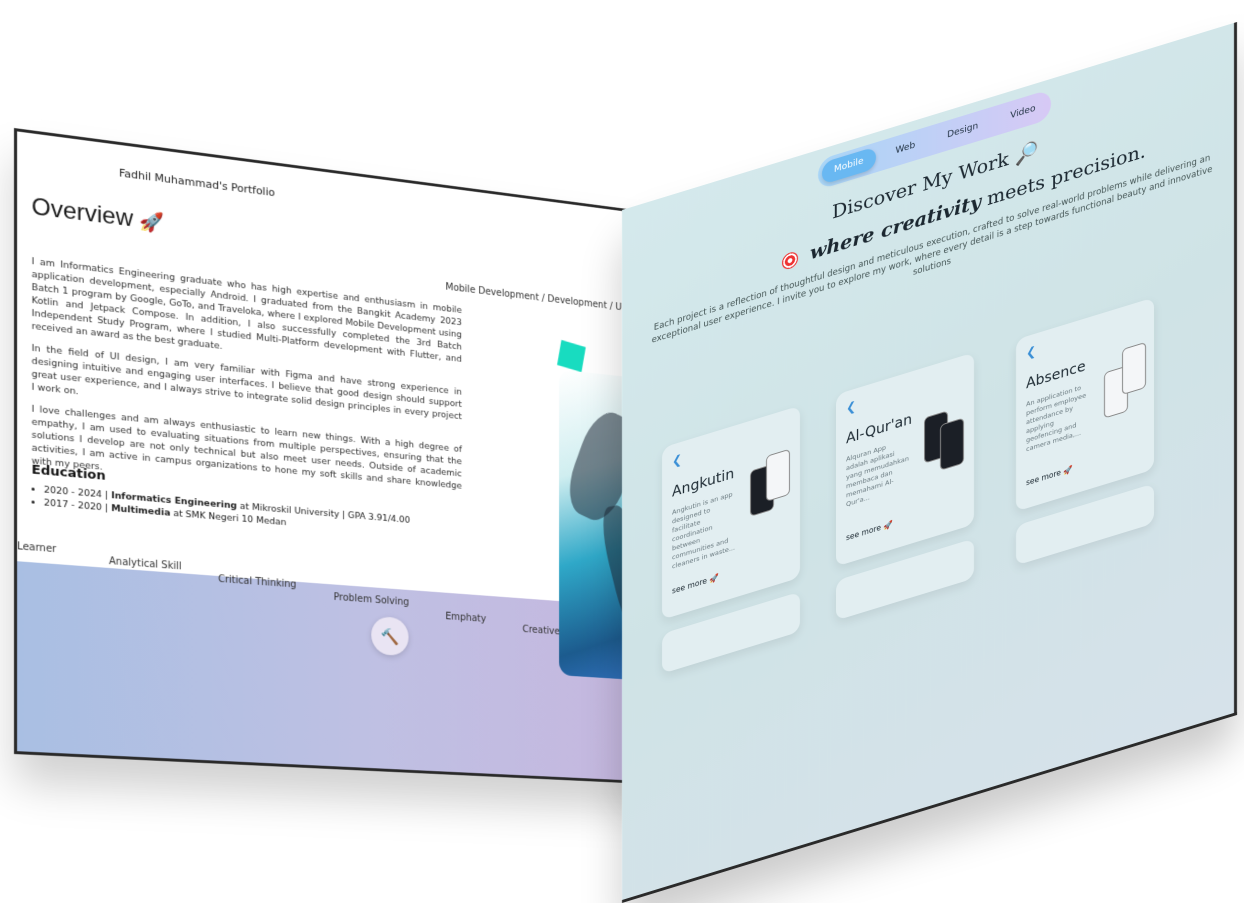 This screenshot has height=903, width=1244. What do you see at coordinates (140, 511) in the screenshot?
I see `education-degree: Multimedia` at bounding box center [140, 511].